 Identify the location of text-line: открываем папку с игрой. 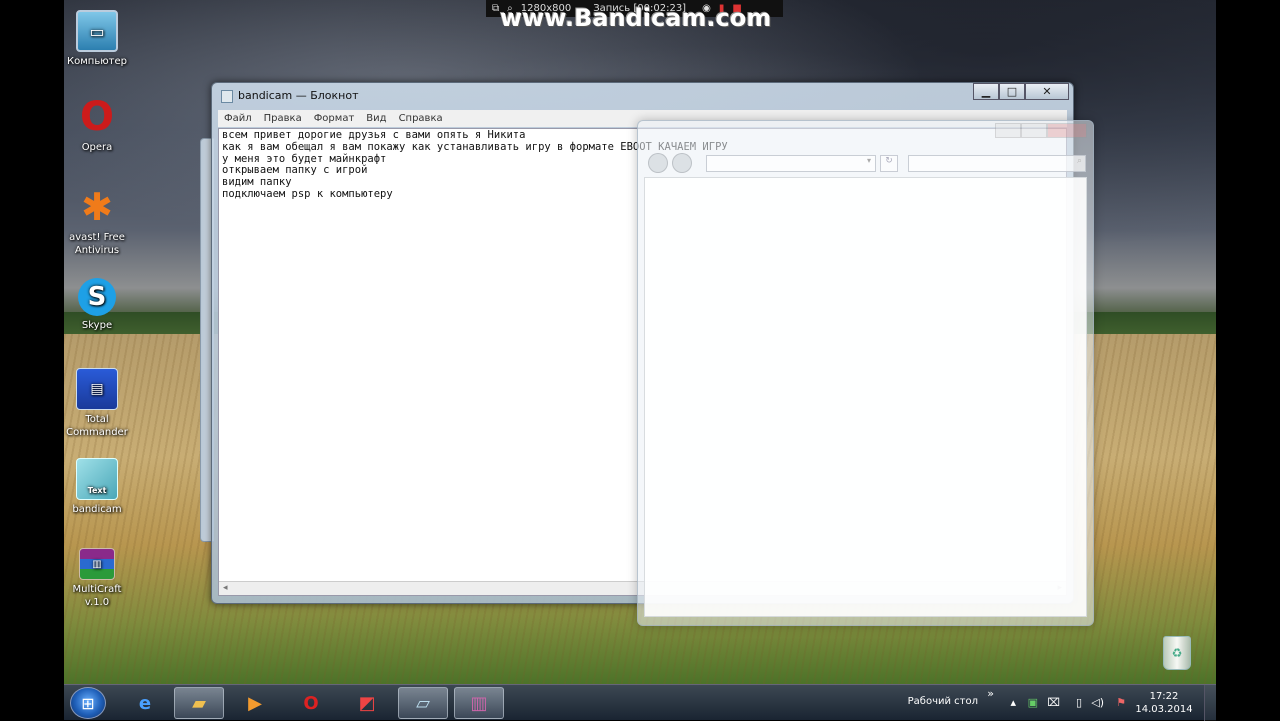
(295, 170).